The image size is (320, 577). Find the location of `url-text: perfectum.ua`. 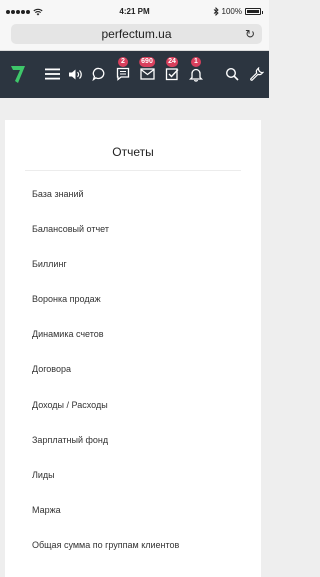

url-text: perfectum.ua is located at coordinates (136, 34).